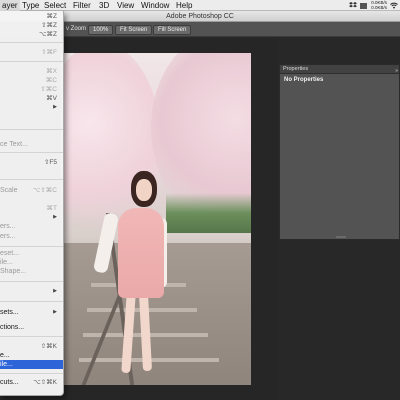  What do you see at coordinates (31, 208) in the screenshot?
I see `menu-item-free-transform: ⌘T` at bounding box center [31, 208].